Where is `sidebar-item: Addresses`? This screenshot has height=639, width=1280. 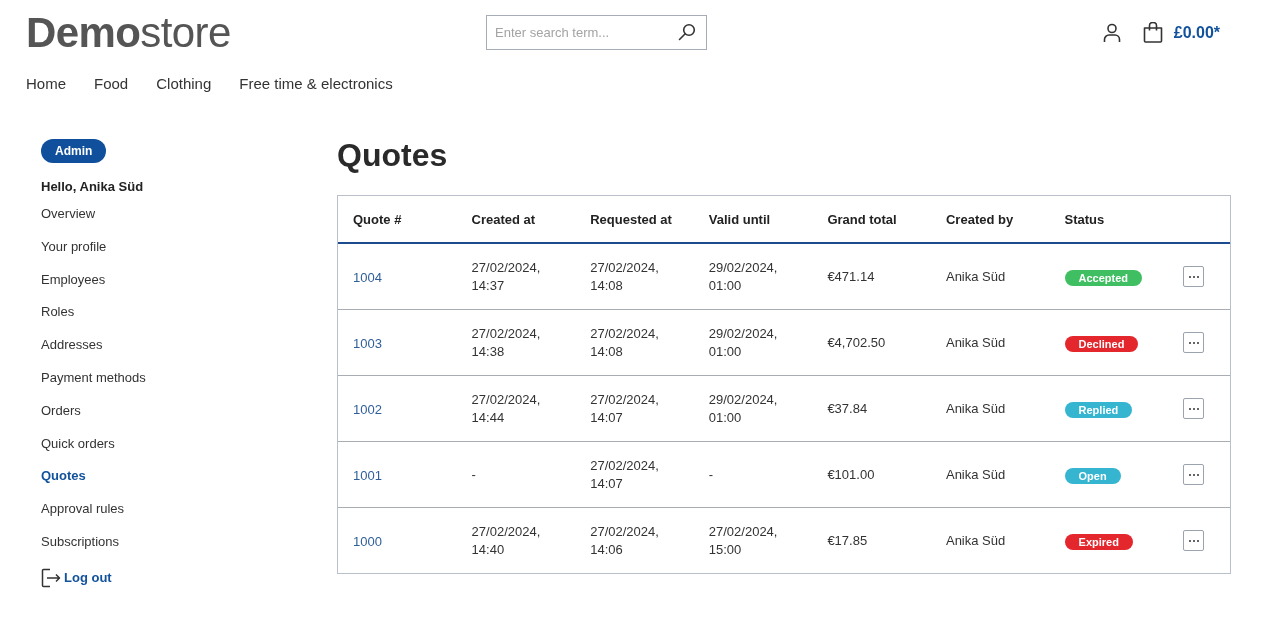 sidebar-item: Addresses is located at coordinates (72, 345).